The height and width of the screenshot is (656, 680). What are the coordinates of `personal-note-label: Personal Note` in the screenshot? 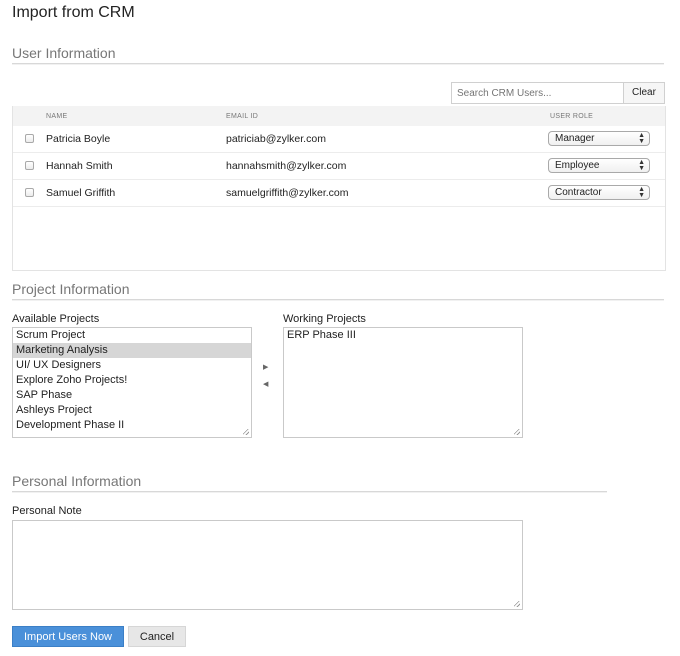 It's located at (47, 511).